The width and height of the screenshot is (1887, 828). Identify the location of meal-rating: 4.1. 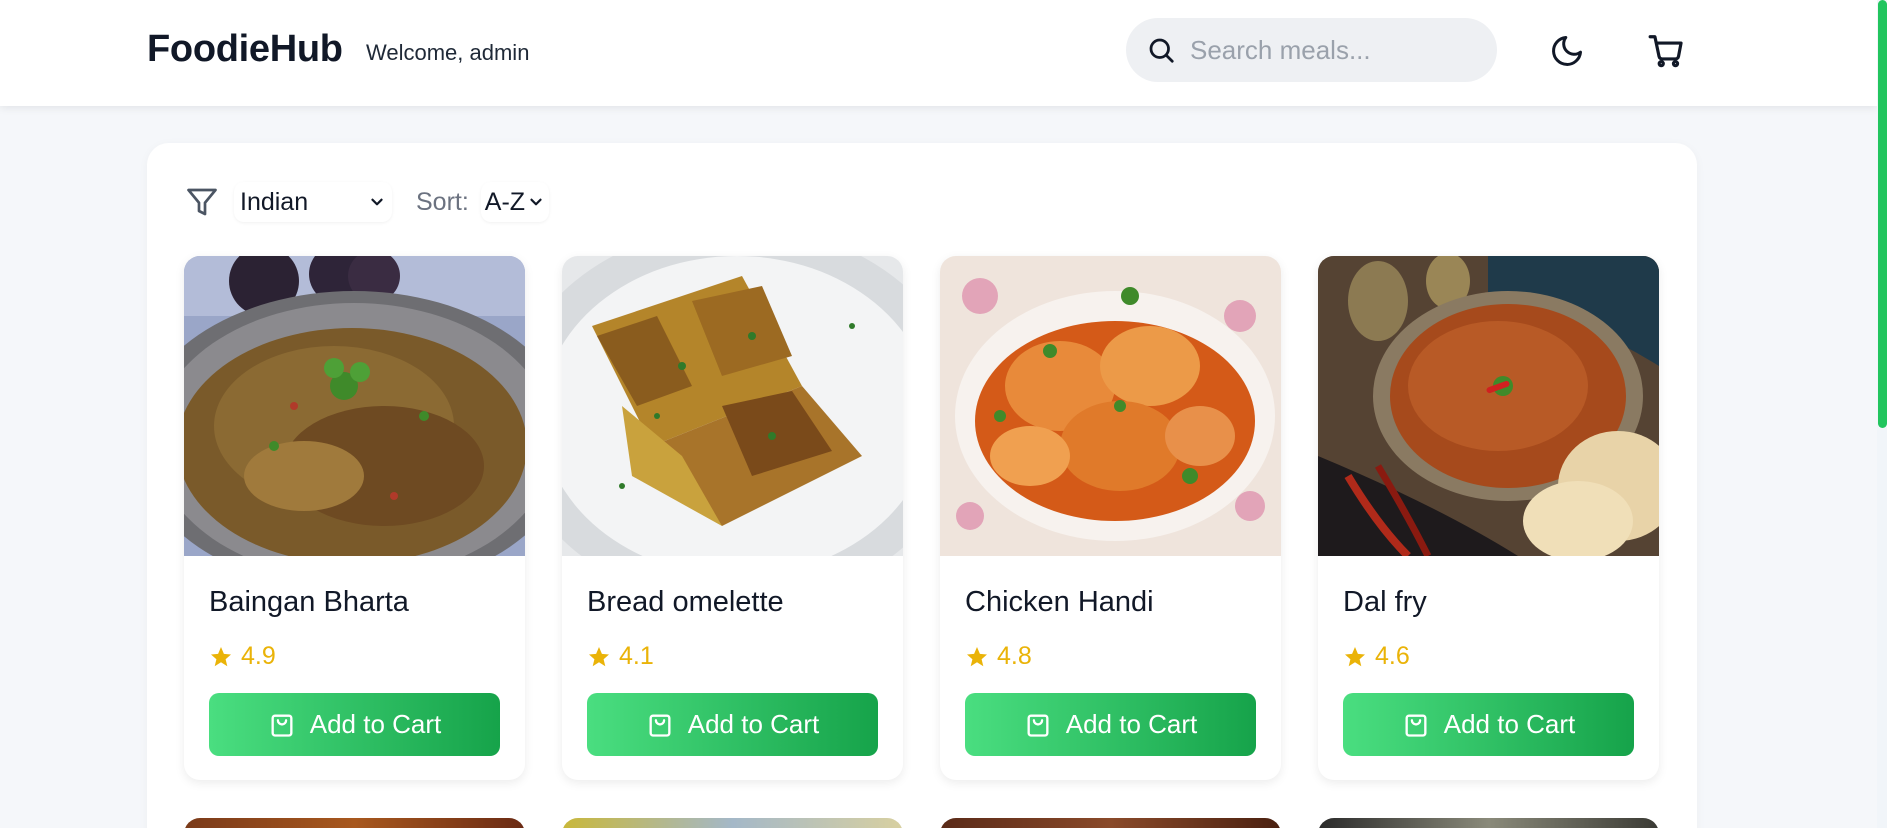
(620, 656).